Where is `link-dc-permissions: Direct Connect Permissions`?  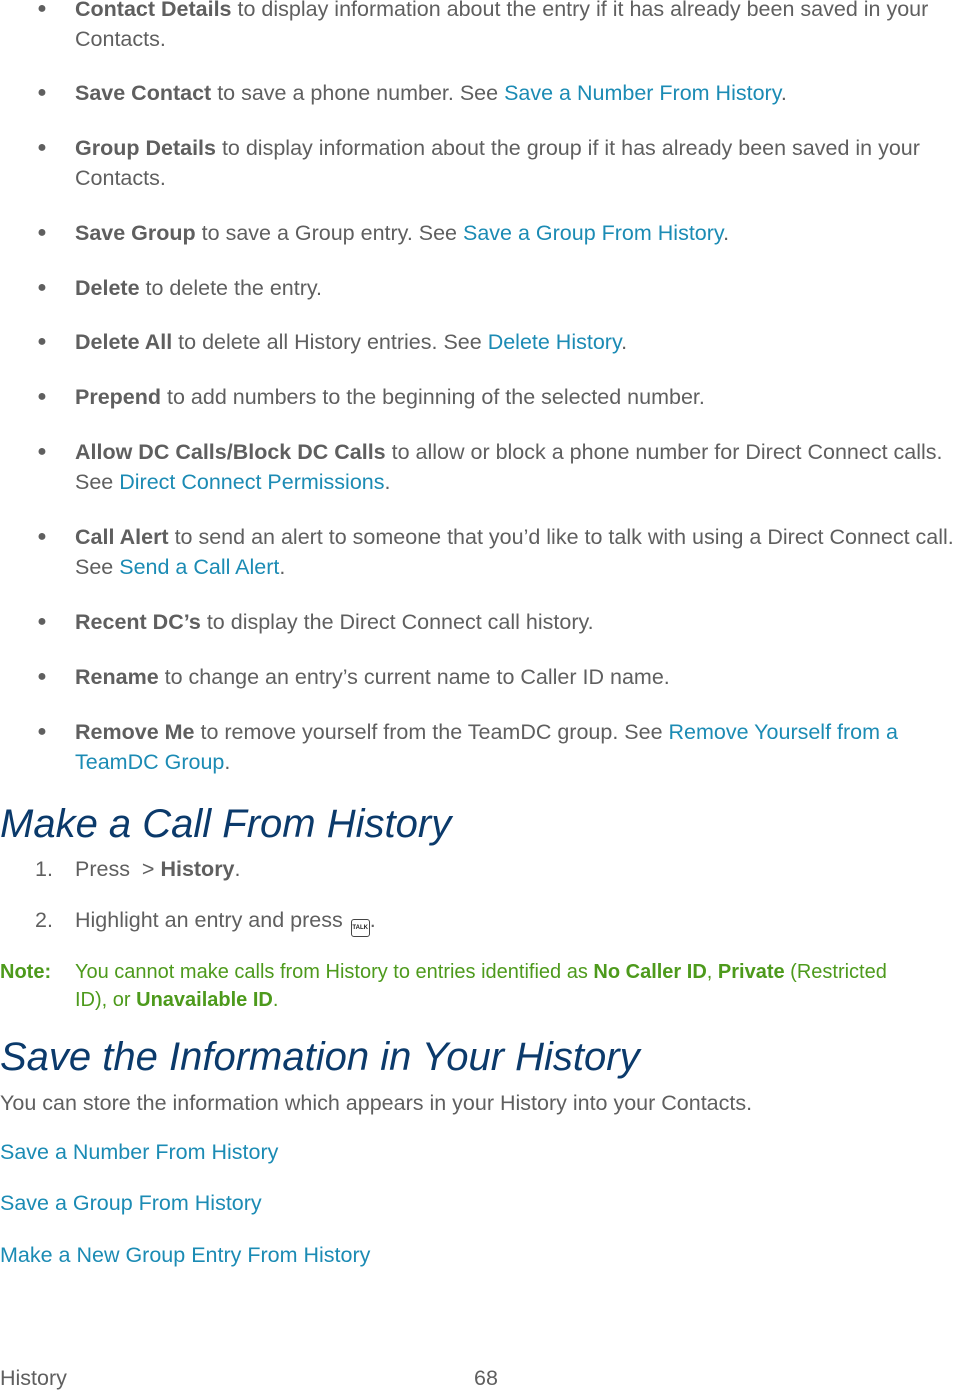 link-dc-permissions: Direct Connect Permissions is located at coordinates (251, 482).